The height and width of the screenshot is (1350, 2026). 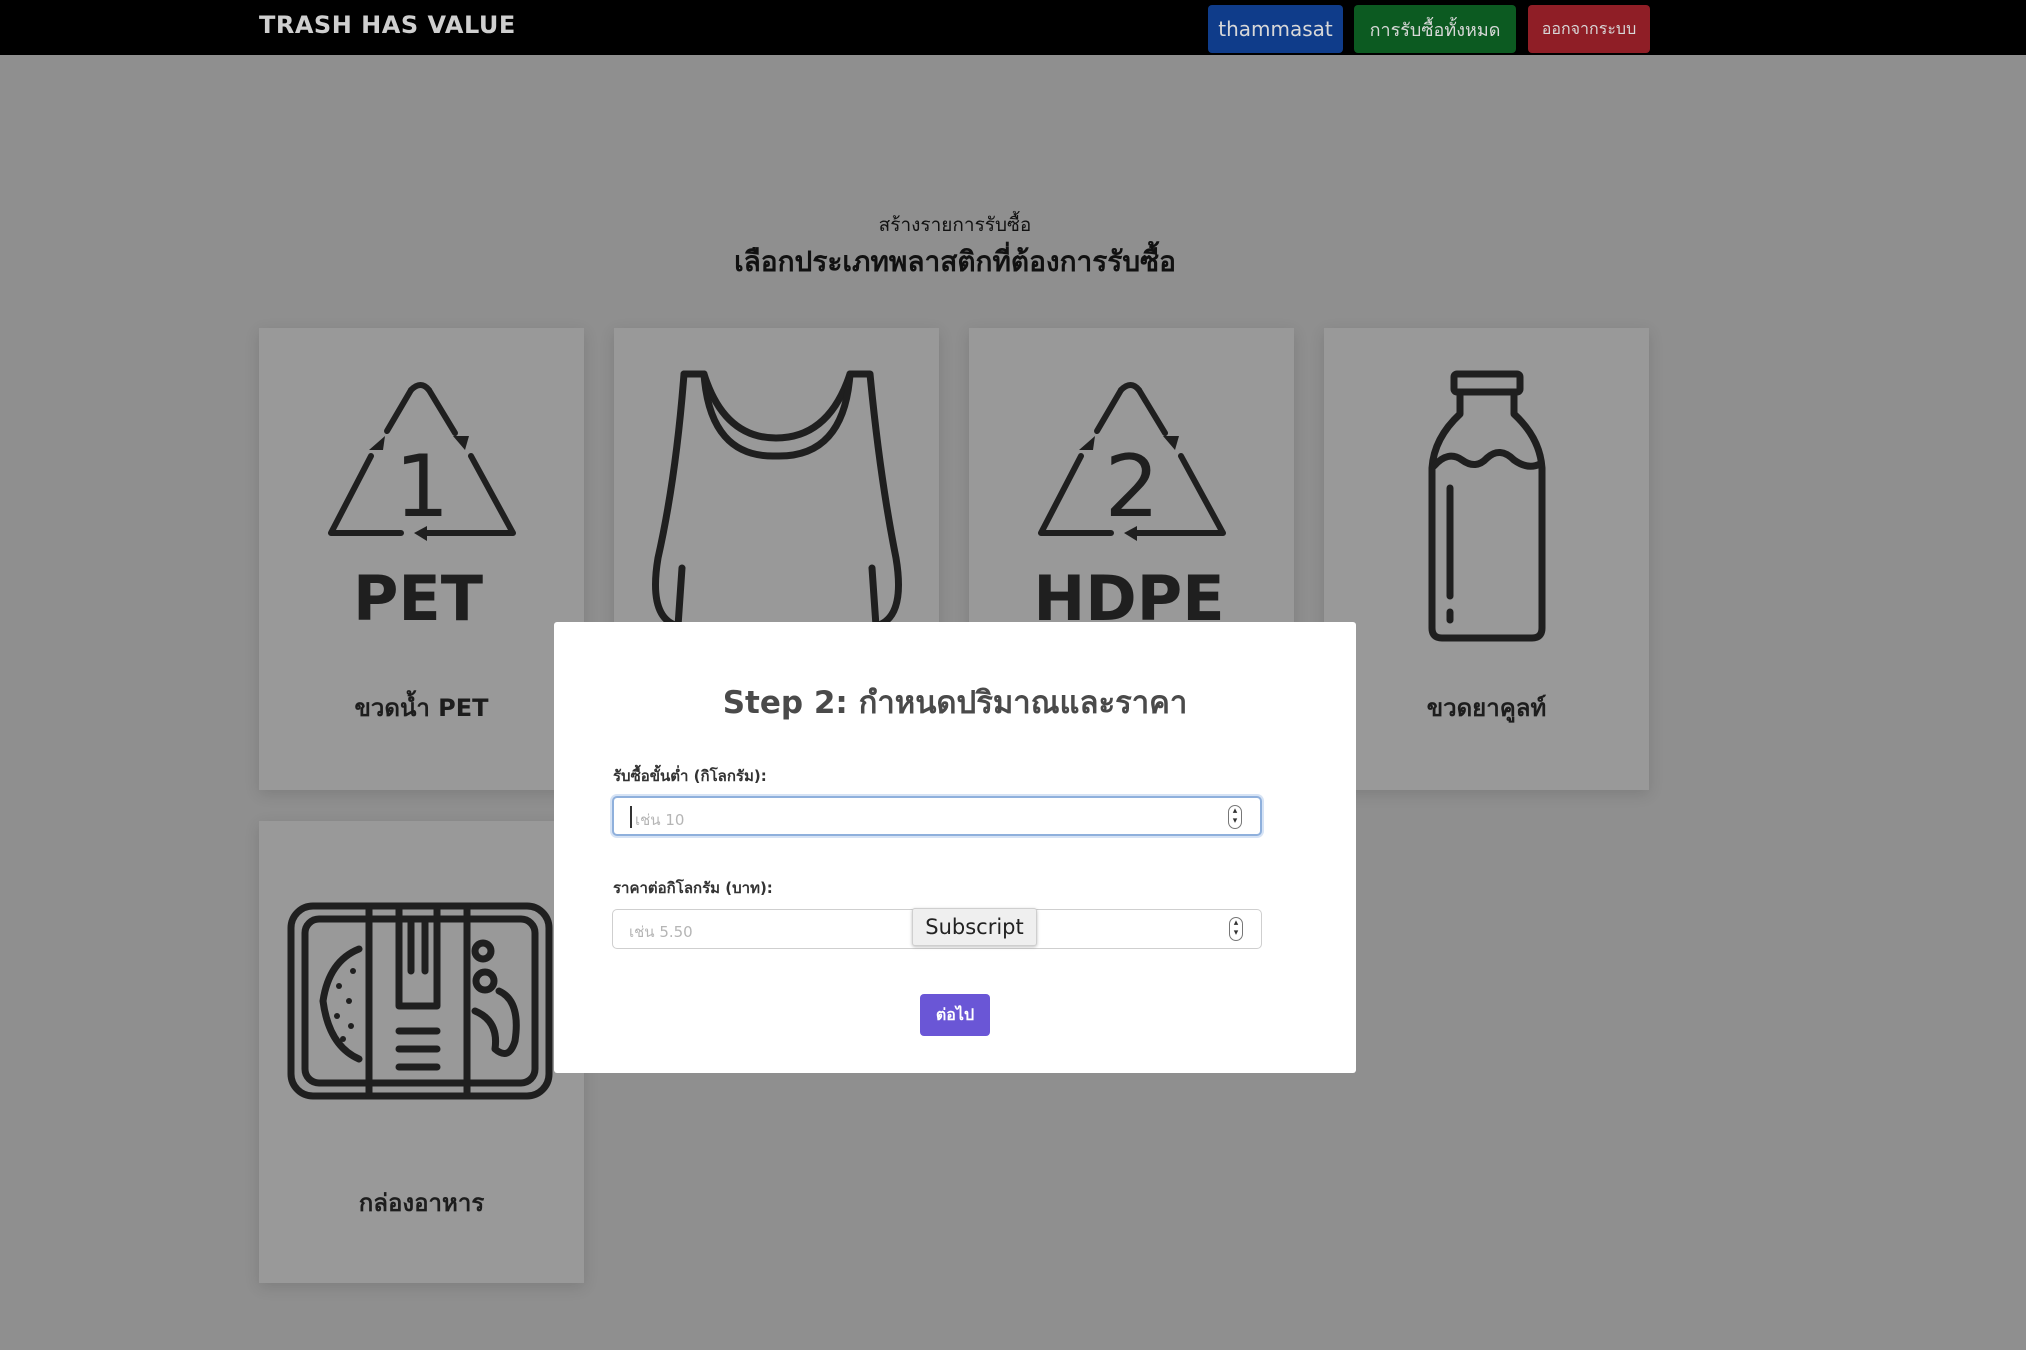 I want to click on card-label: กล่องอาหาร, so click(x=421, y=1203).